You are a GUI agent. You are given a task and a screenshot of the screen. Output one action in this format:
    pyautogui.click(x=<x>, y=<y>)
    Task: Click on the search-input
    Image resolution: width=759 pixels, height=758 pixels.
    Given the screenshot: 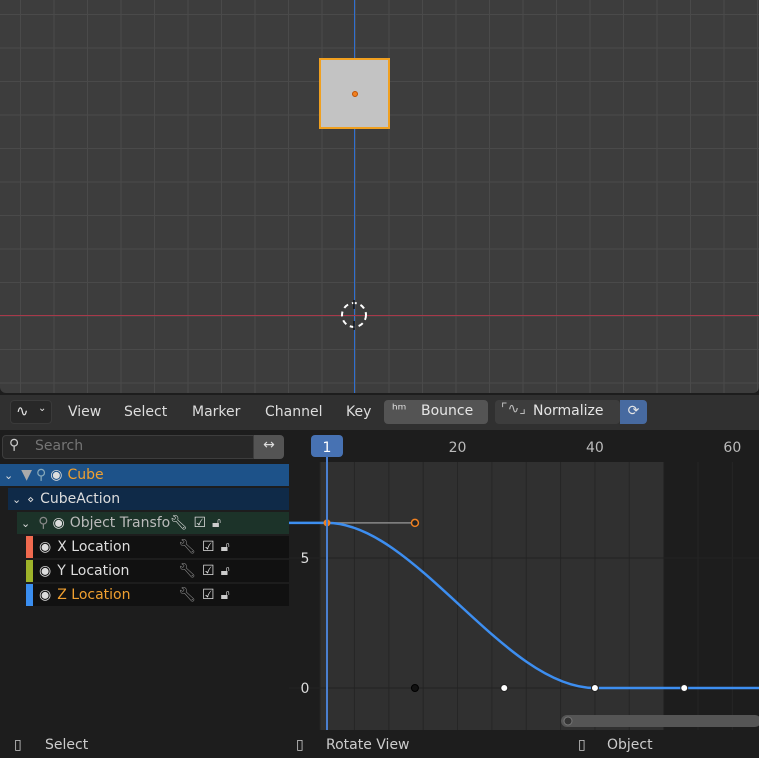 What is the action you would take?
    pyautogui.click(x=140, y=446)
    